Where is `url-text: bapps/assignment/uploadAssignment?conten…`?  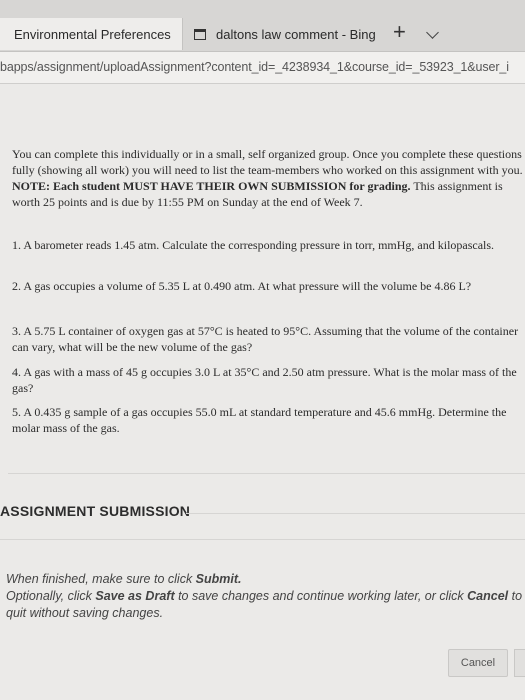 url-text: bapps/assignment/uploadAssignment?conten… is located at coordinates (262, 67).